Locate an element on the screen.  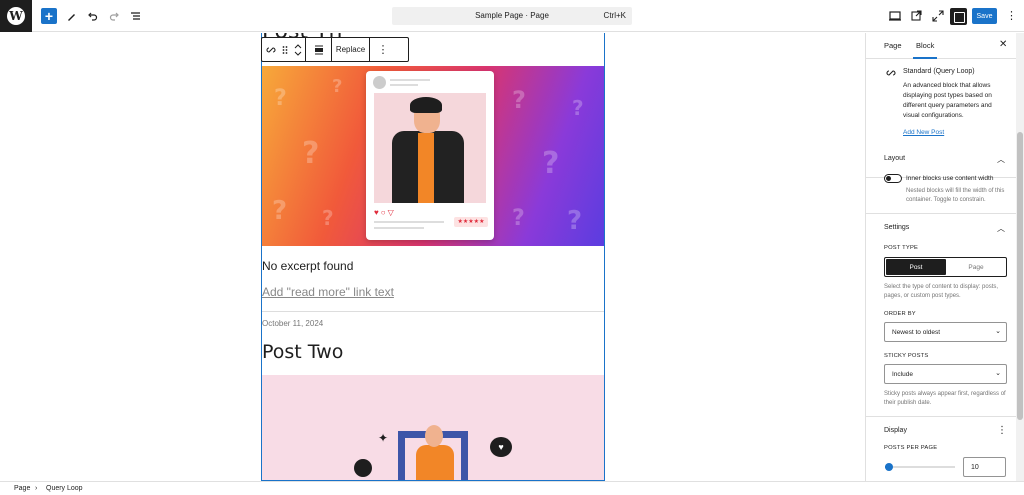
replace-button: Replace is located at coordinates (351, 49).